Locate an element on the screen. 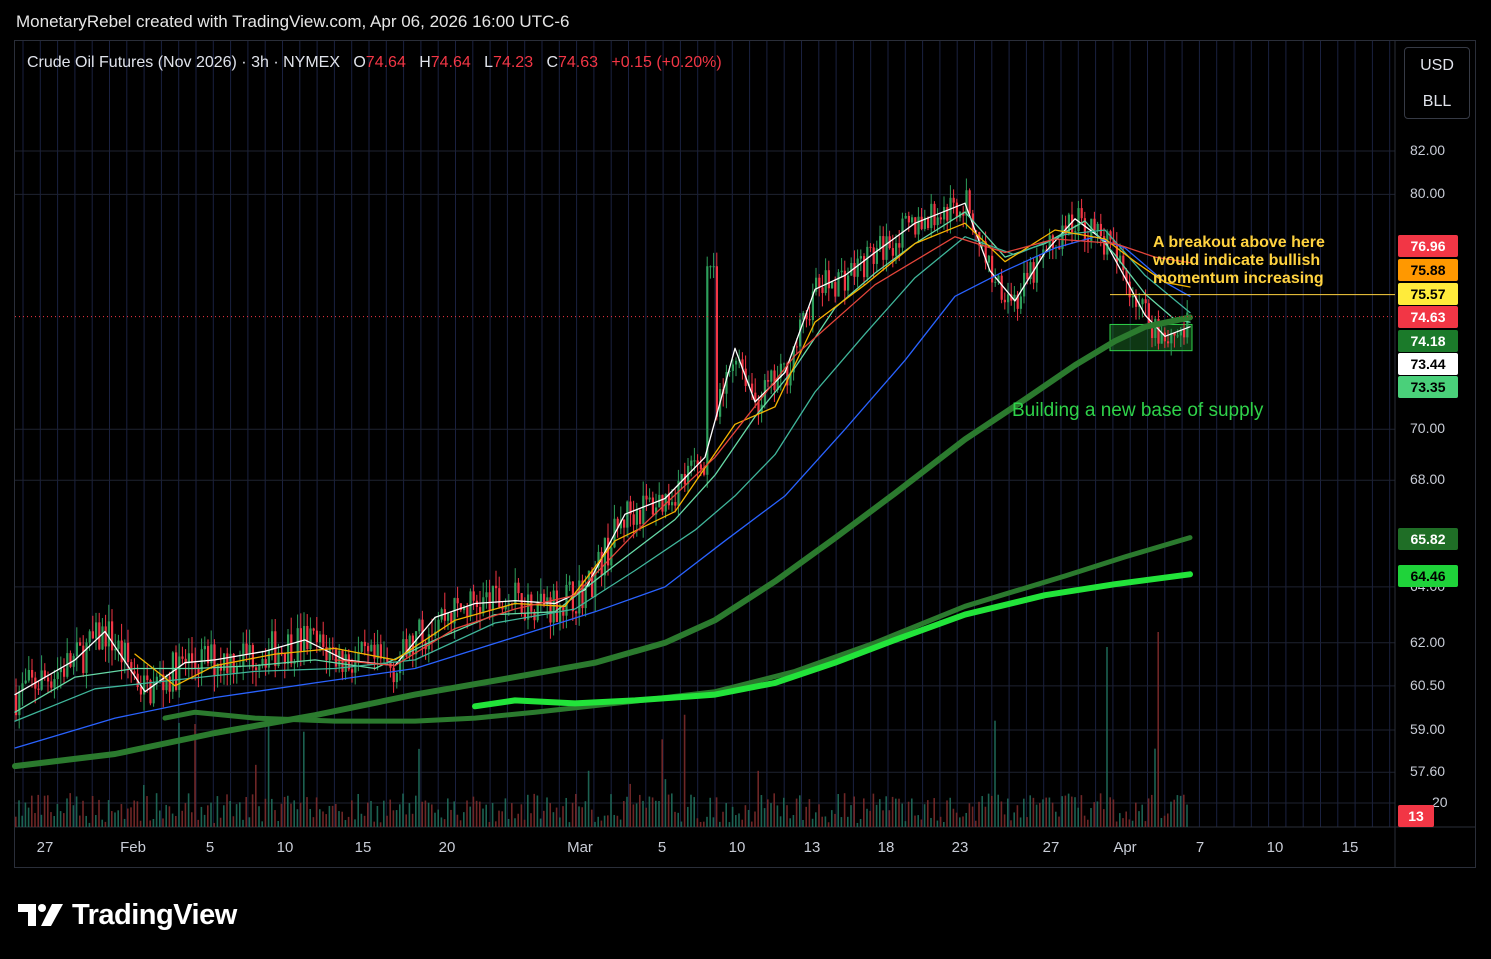  currency-label: USD is located at coordinates (1437, 66).